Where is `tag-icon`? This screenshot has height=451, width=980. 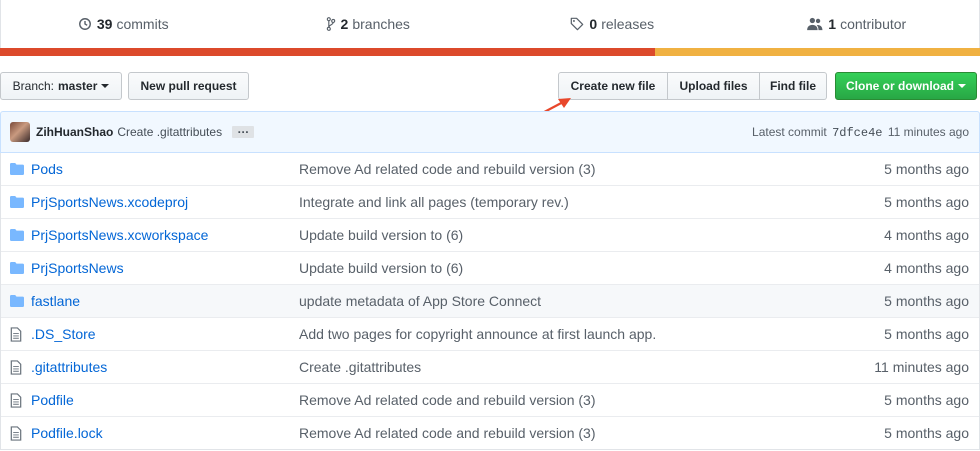
tag-icon is located at coordinates (577, 24).